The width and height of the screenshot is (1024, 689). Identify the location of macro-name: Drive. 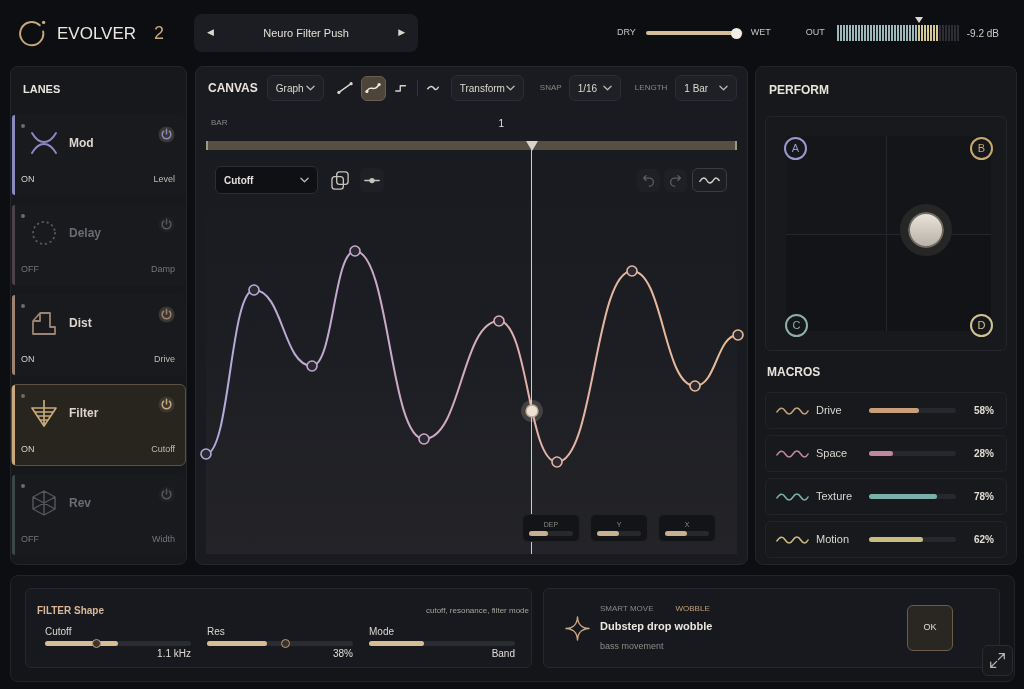
(829, 411).